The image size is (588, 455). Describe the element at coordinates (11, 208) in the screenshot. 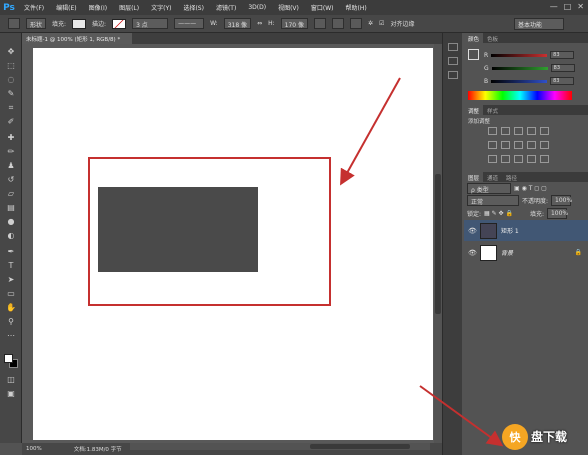

I see `gradient-tool-icon: ▤` at that location.